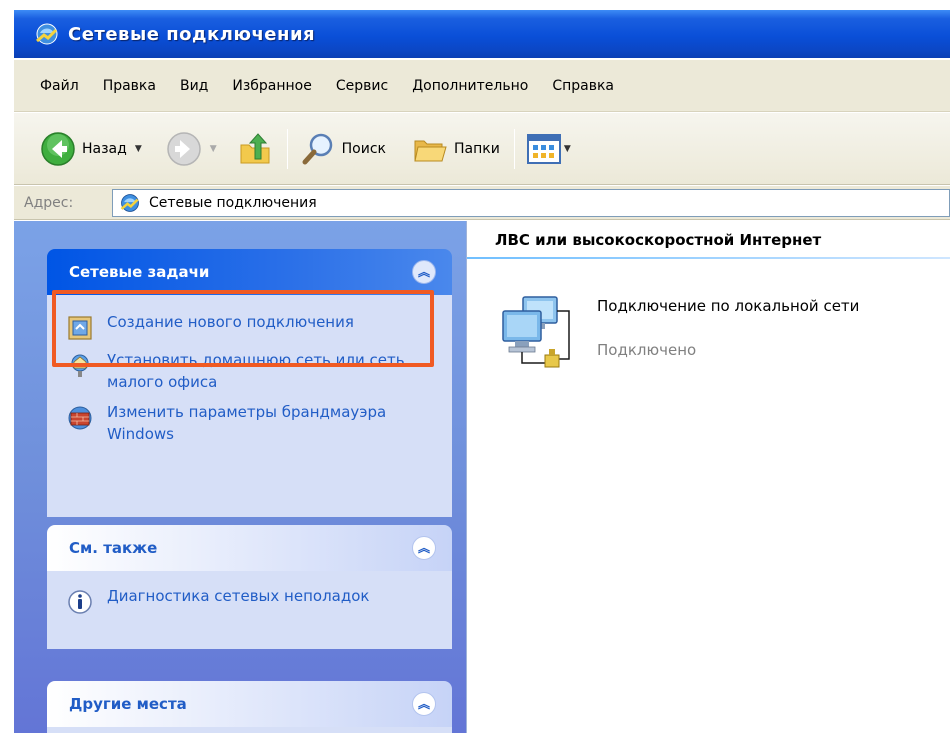  What do you see at coordinates (364, 148) in the screenshot?
I see `search-label: Поиск` at bounding box center [364, 148].